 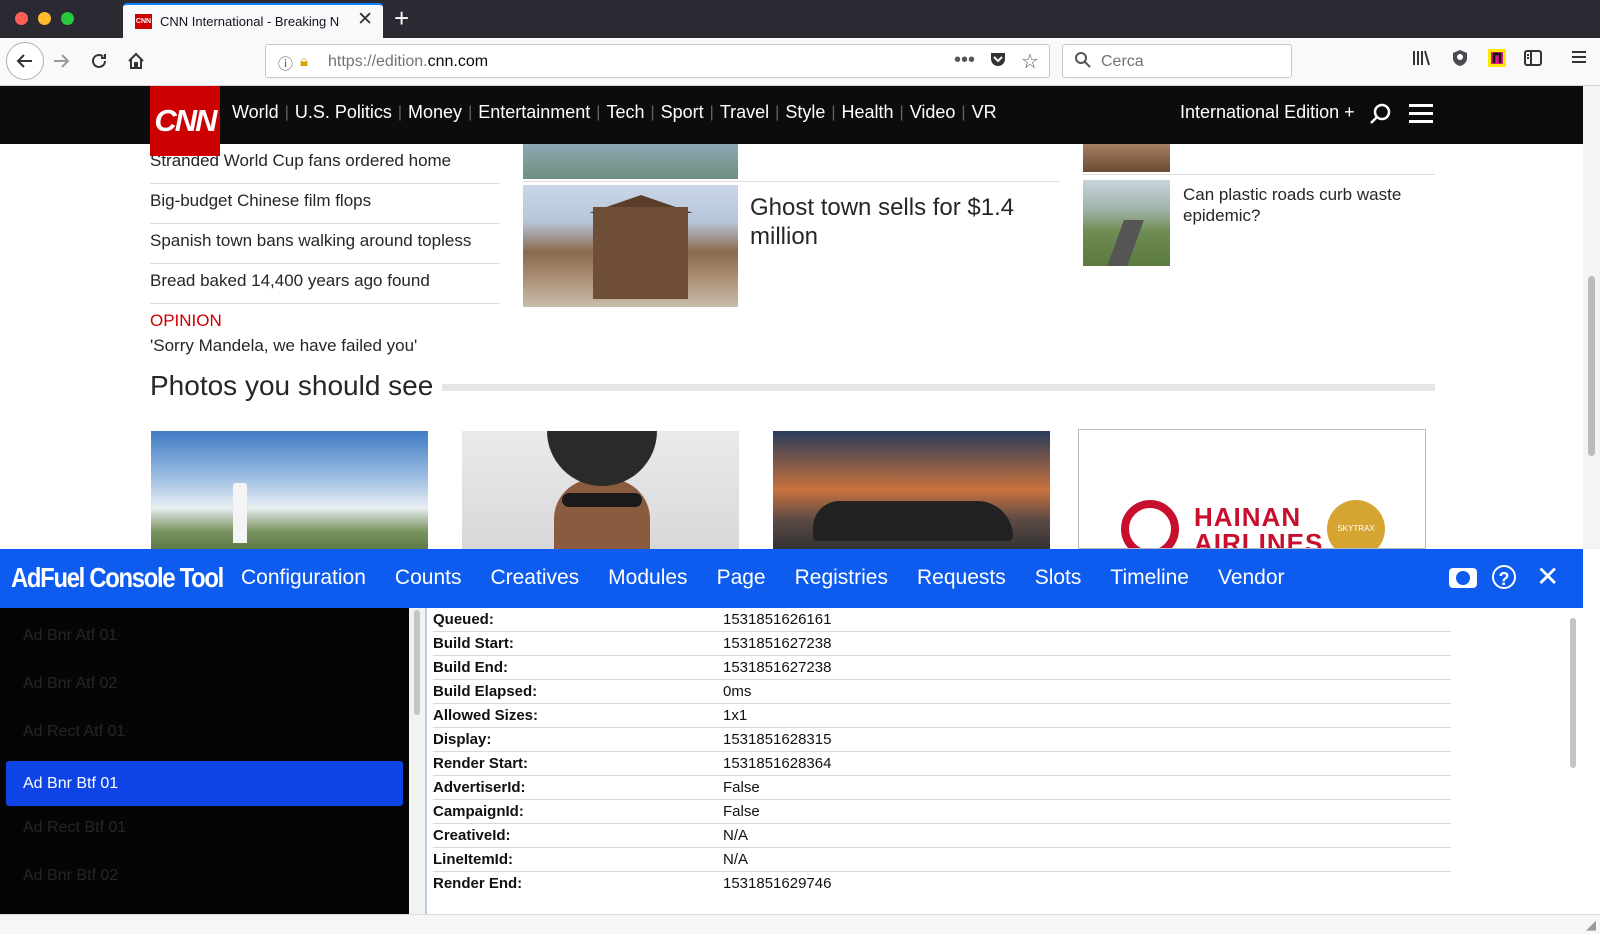 What do you see at coordinates (998, 61) in the screenshot?
I see `pocket-icon` at bounding box center [998, 61].